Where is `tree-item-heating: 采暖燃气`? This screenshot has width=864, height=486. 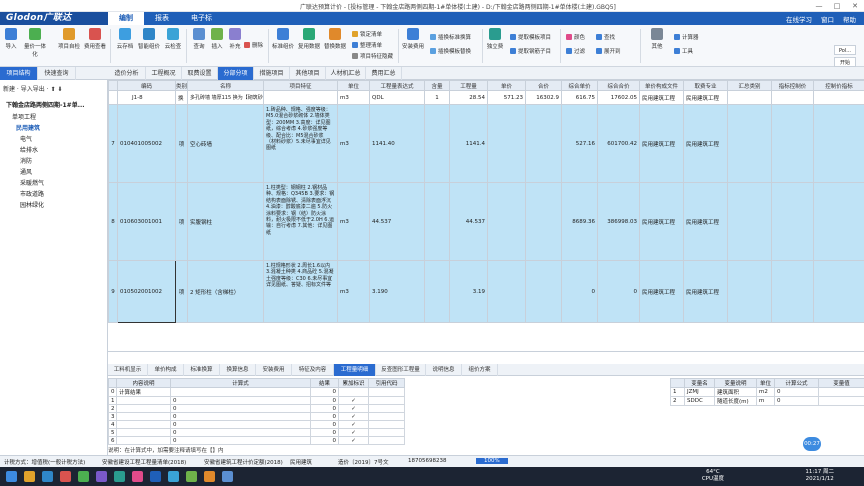
tree-item-heating: 采暖燃气 is located at coordinates (32, 182).